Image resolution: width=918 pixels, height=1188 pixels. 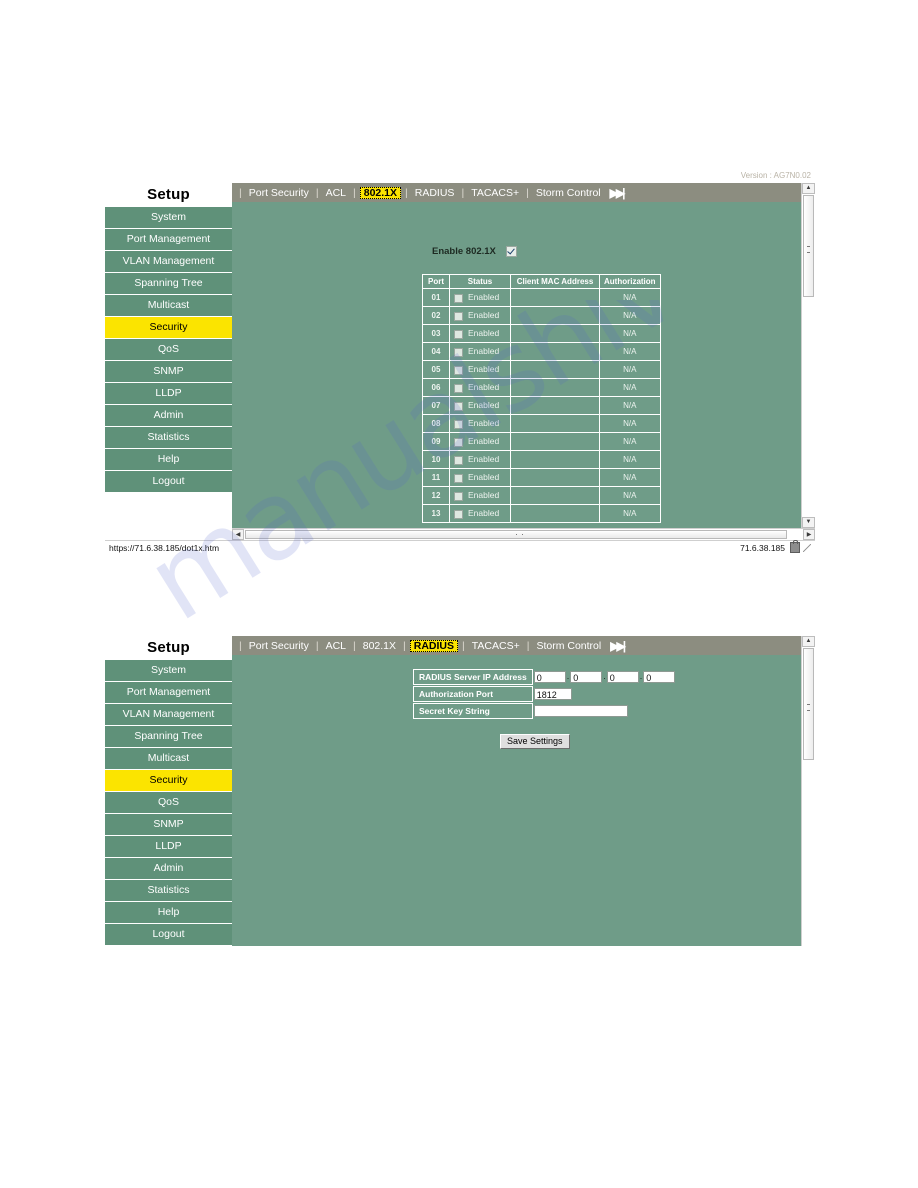 I want to click on table-row: 02 Enabled N/A, so click(x=541, y=315).